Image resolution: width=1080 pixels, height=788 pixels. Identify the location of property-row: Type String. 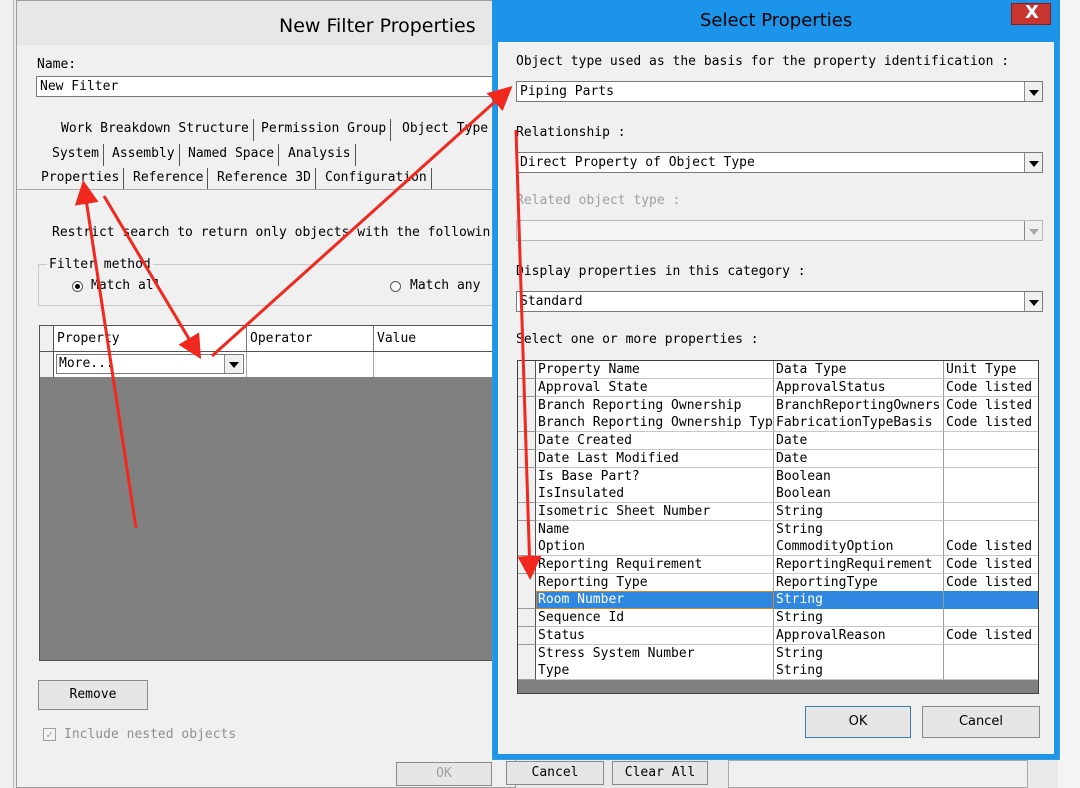
(778, 671).